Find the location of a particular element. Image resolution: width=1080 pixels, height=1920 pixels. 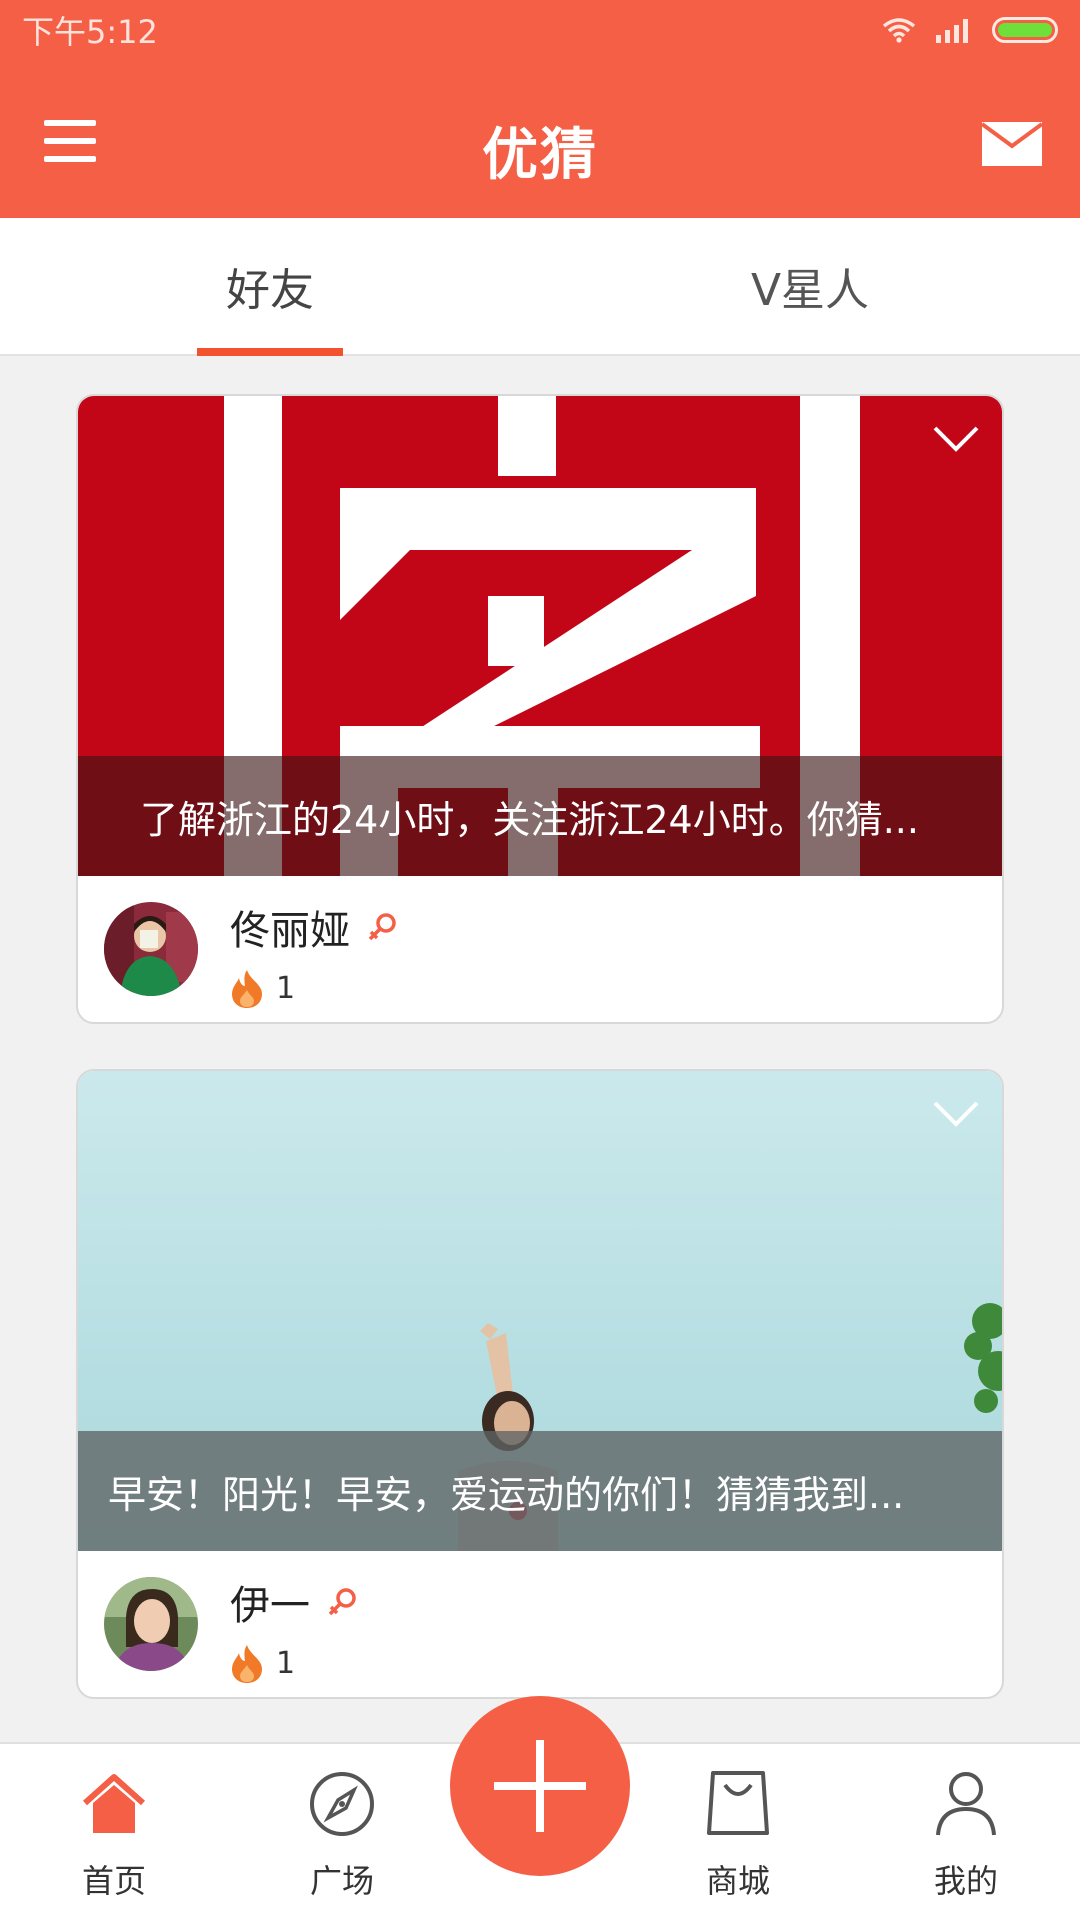

app-bar: 优猜 is located at coordinates (540, 139).